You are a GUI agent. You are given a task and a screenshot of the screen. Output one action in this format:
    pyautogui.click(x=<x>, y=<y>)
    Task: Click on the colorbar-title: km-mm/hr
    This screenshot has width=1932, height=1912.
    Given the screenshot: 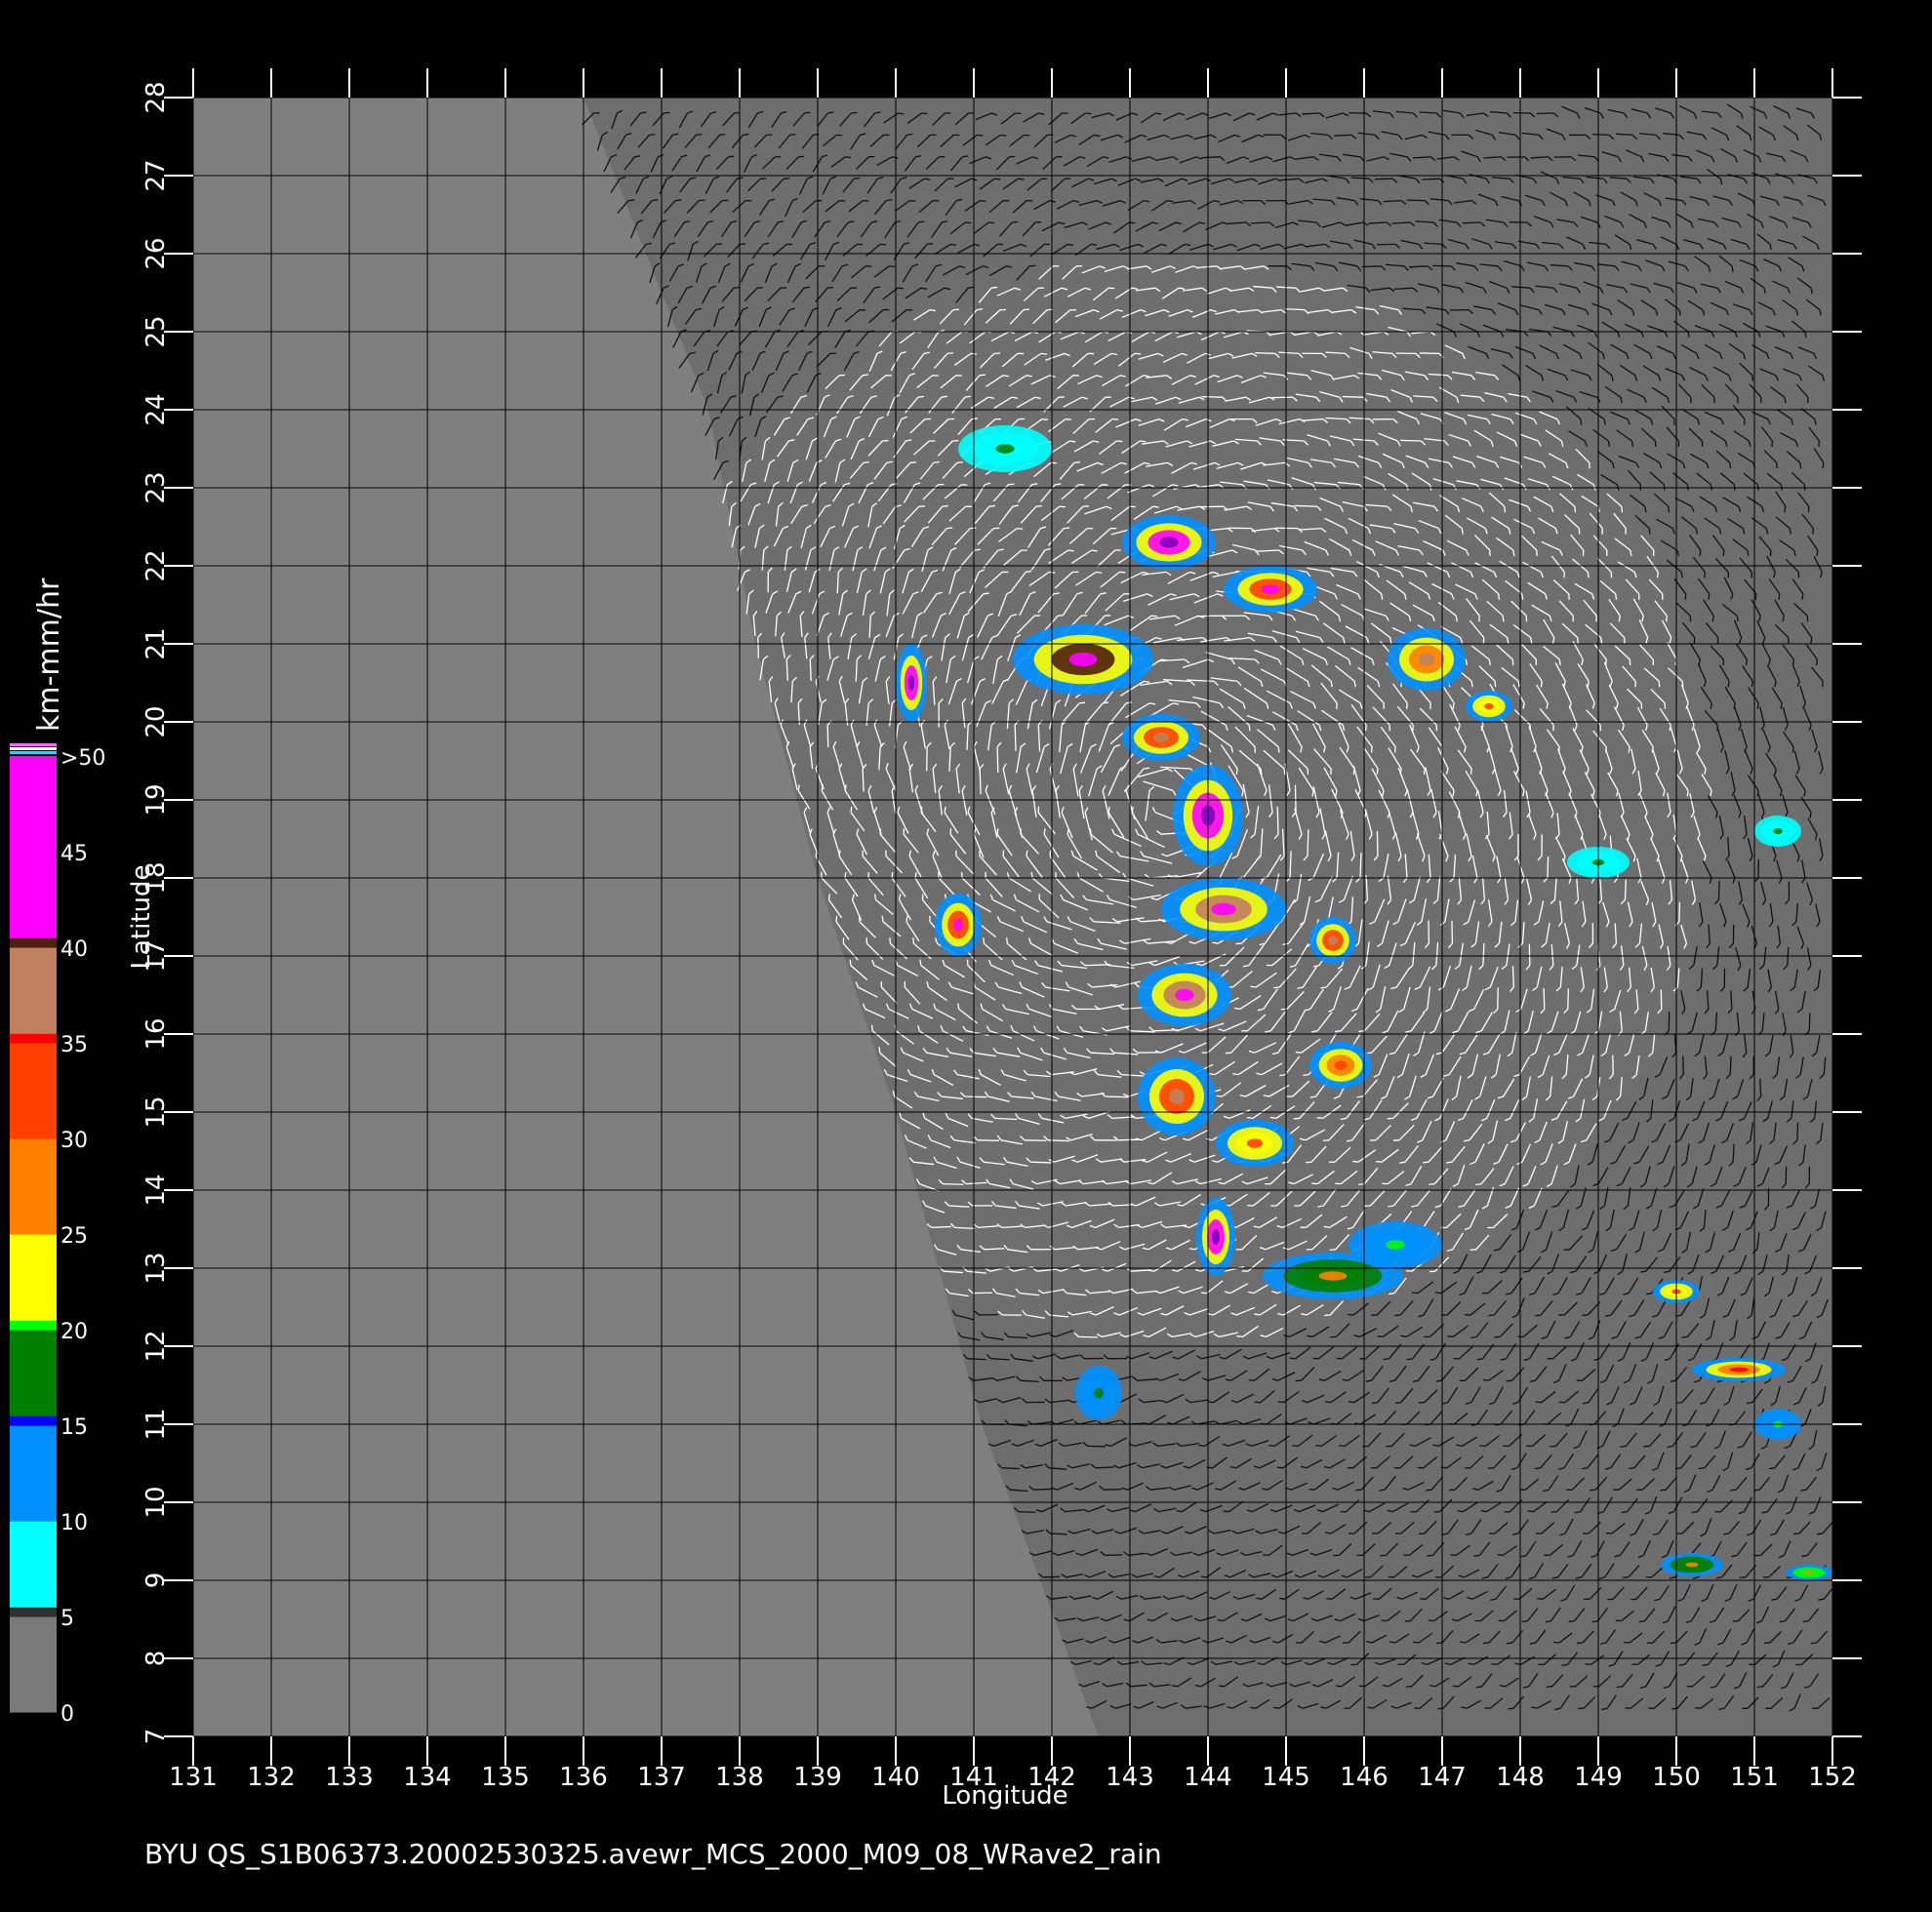 What is the action you would take?
    pyautogui.click(x=49, y=655)
    